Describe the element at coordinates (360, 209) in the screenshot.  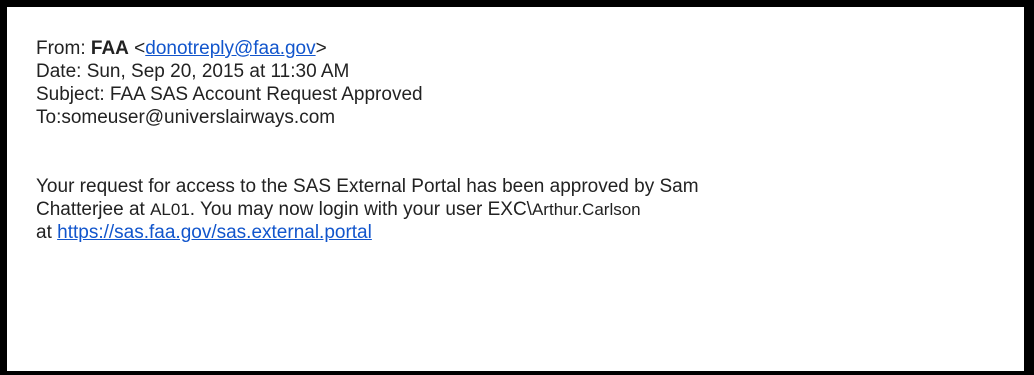
I see `body-line-2-text-b: . You may now login with your user EXC\` at that location.